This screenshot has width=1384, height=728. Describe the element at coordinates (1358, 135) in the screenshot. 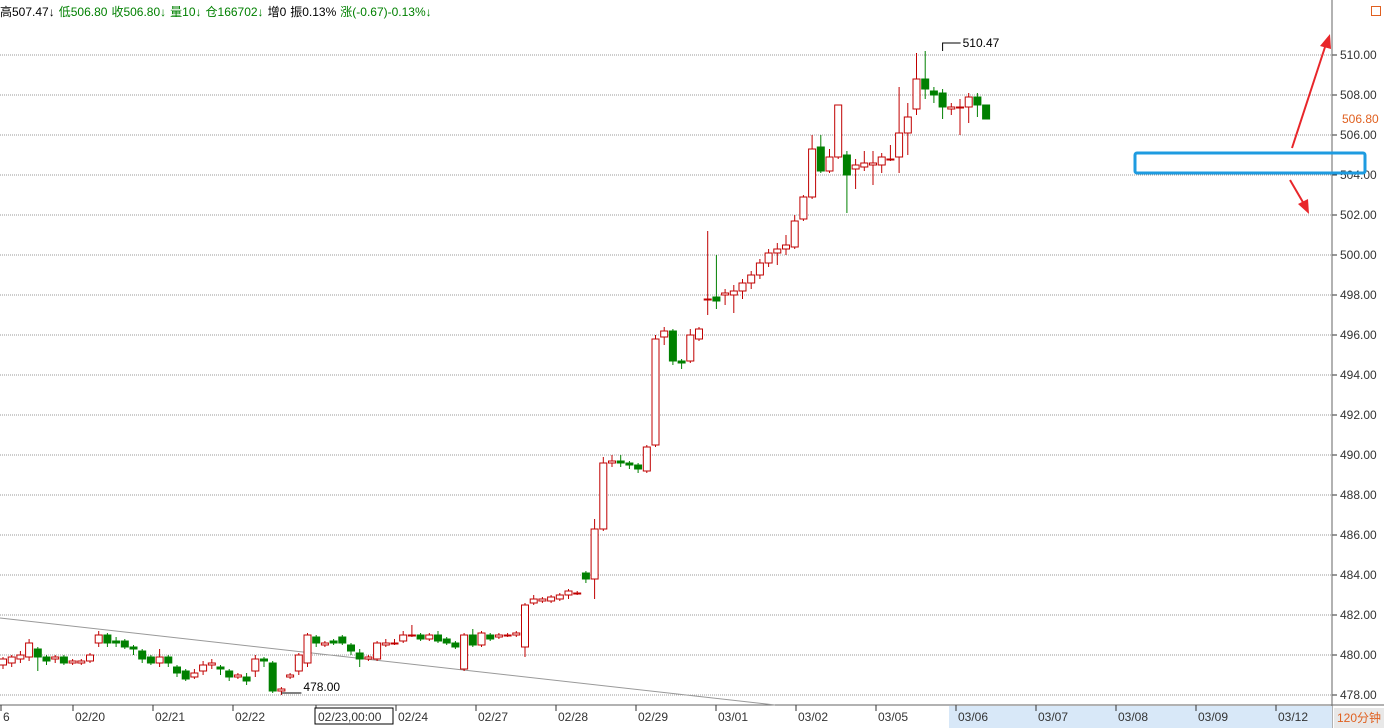

I see `y-tick-label: 506.00` at that location.